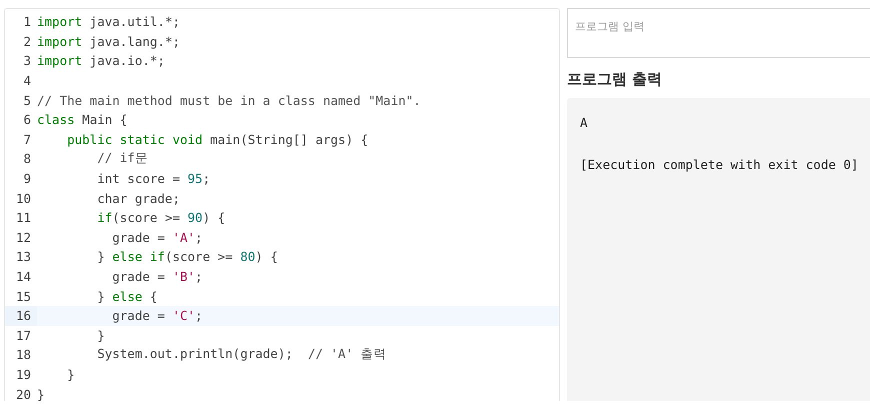  Describe the element at coordinates (184, 237) in the screenshot. I see `code-token: 'A'` at that location.